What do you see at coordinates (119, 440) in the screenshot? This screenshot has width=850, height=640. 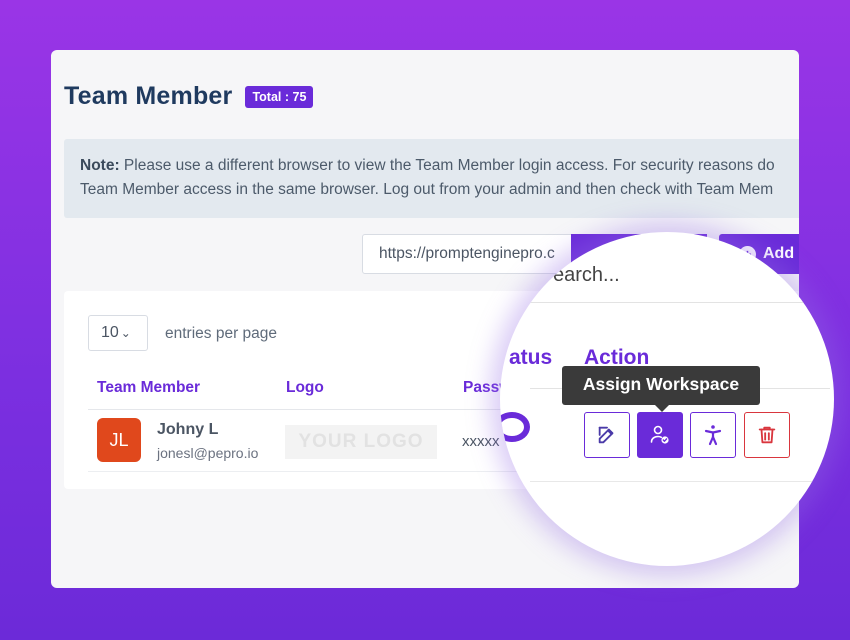 I see `avatar: JL` at bounding box center [119, 440].